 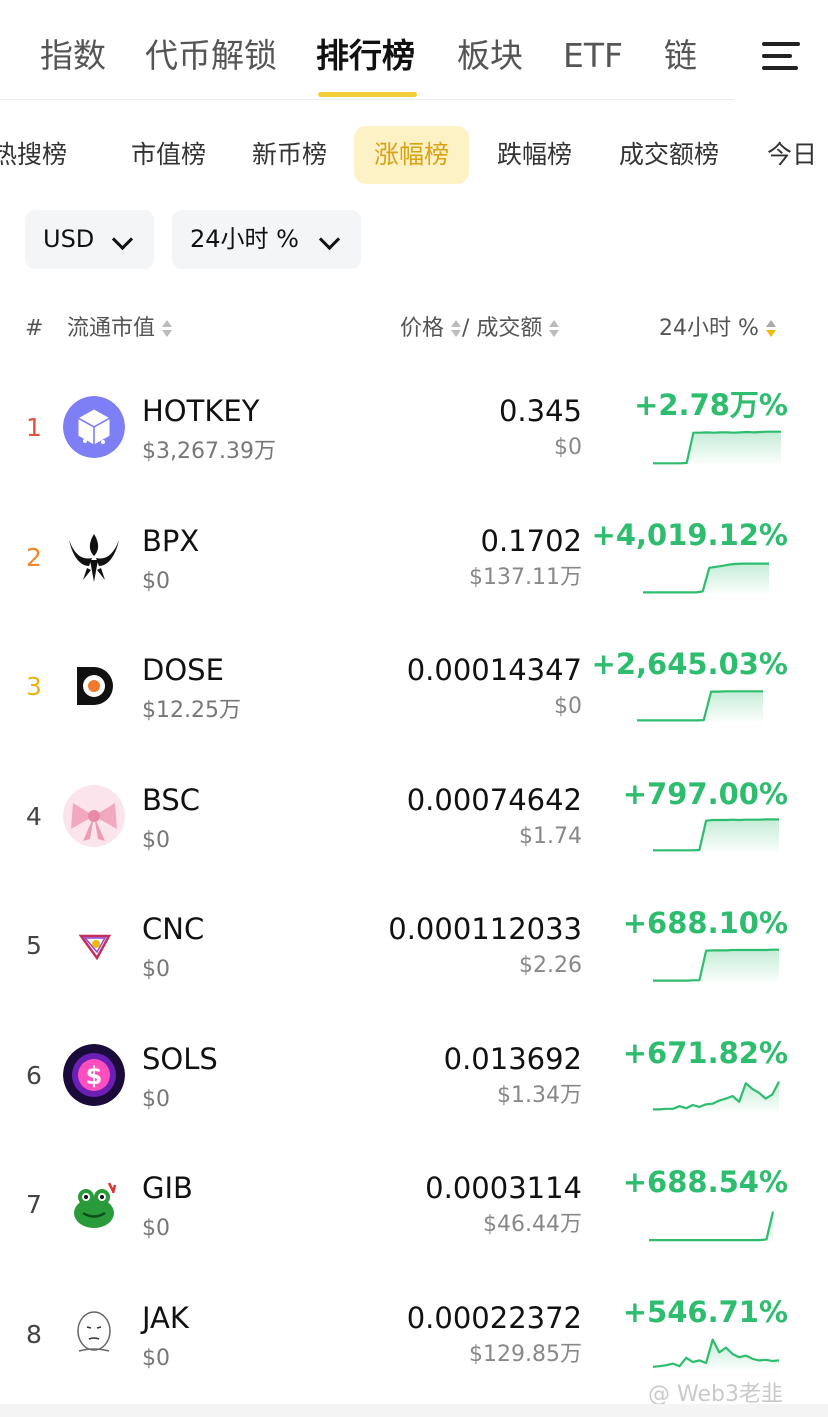 I want to click on price: 0.013692, so click(x=512, y=1058).